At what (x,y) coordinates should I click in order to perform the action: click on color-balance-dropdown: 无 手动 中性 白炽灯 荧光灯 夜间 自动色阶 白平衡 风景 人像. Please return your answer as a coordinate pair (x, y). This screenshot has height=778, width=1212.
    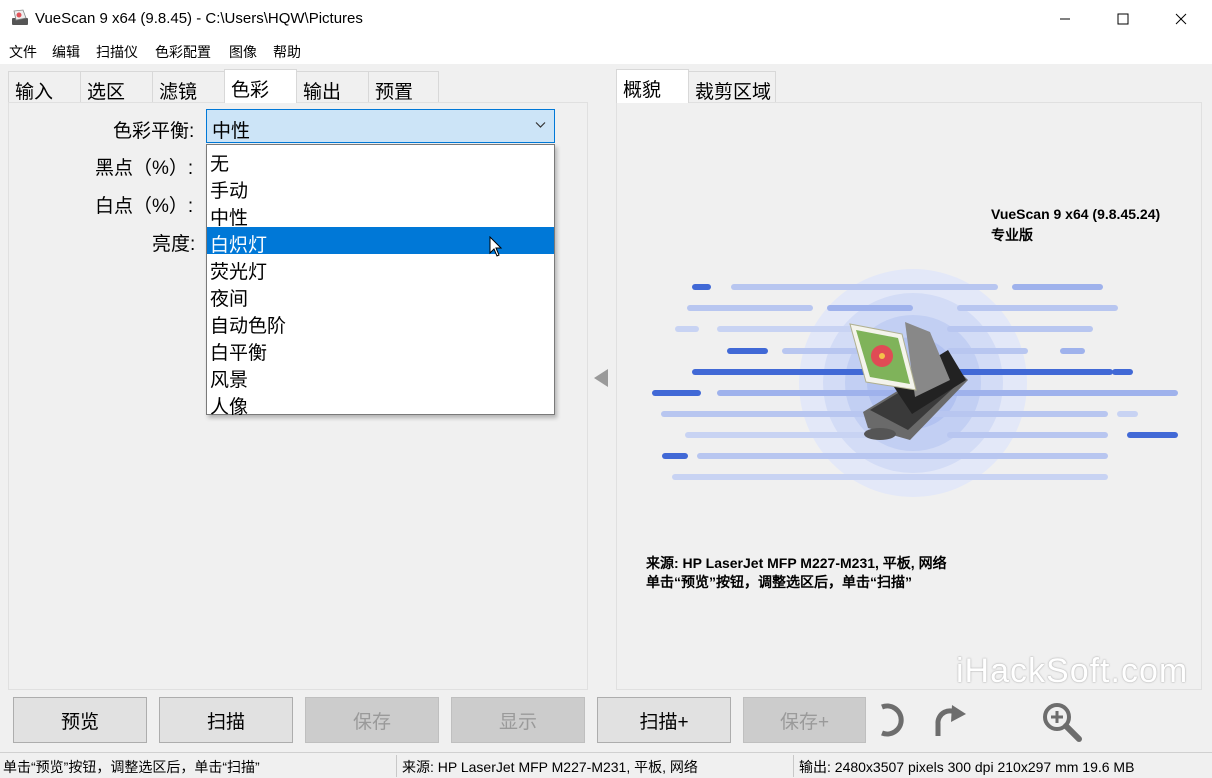
    Looking at the image, I should click on (380, 281).